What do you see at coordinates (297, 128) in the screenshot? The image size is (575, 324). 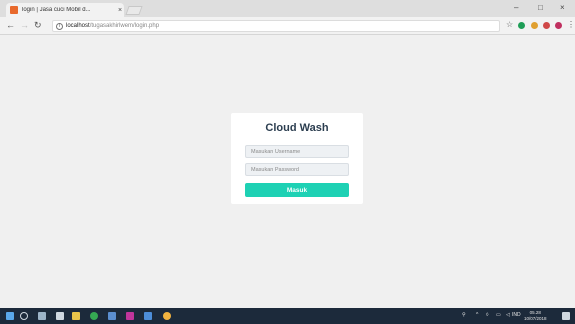 I see `login-title: Cloud Wash` at bounding box center [297, 128].